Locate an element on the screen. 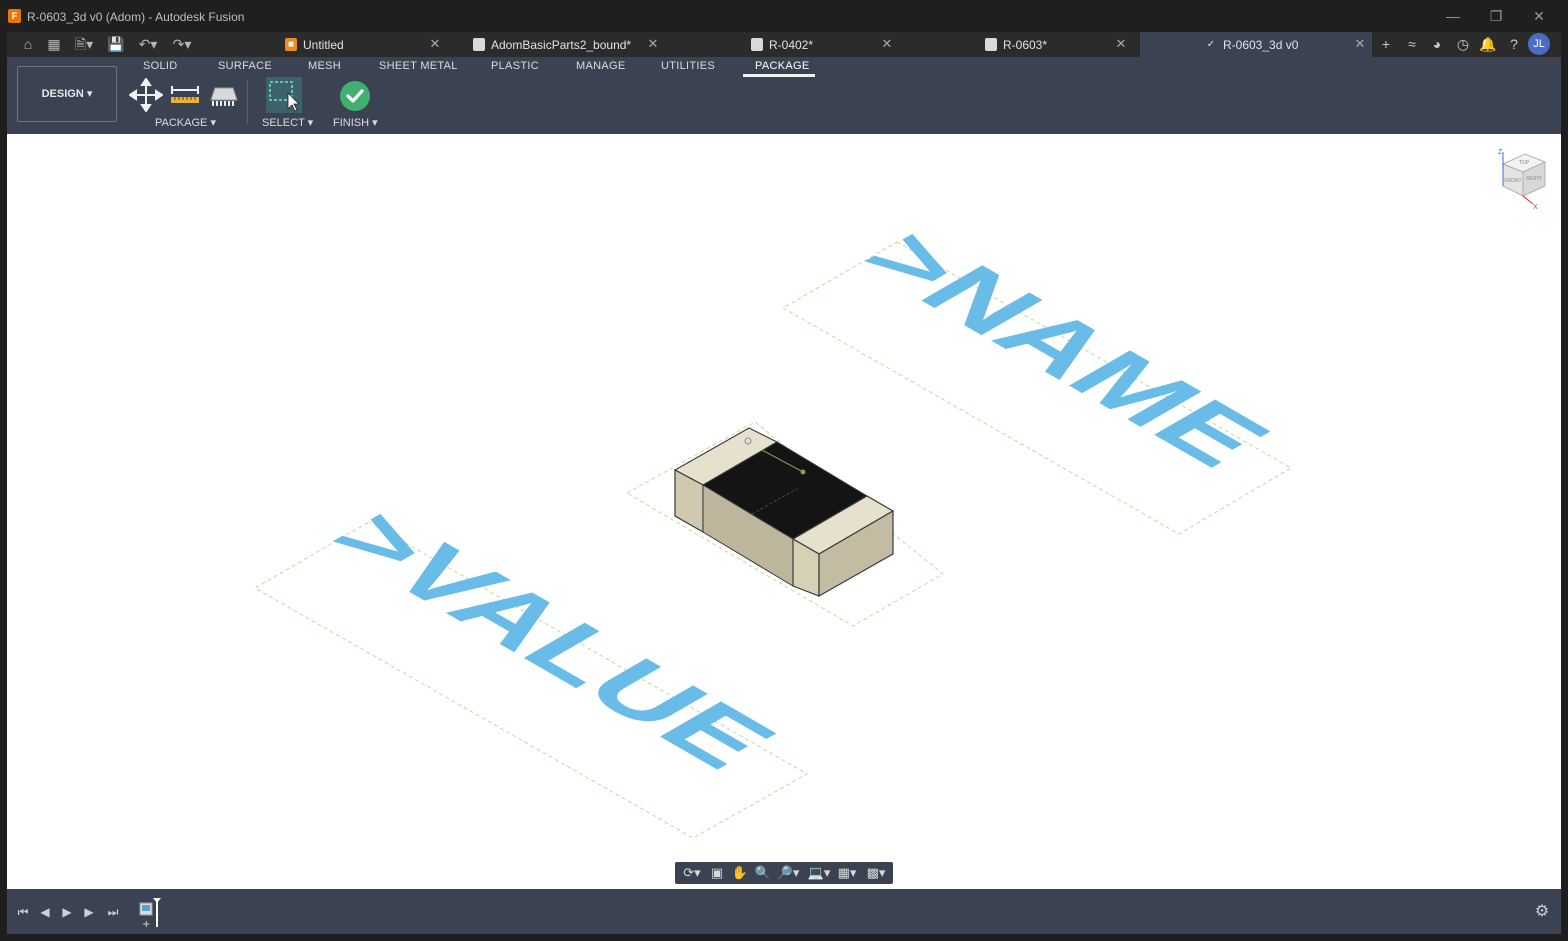  window-title: R-0603_3d v0 (Adom) - Autodesk Fusion is located at coordinates (136, 17).